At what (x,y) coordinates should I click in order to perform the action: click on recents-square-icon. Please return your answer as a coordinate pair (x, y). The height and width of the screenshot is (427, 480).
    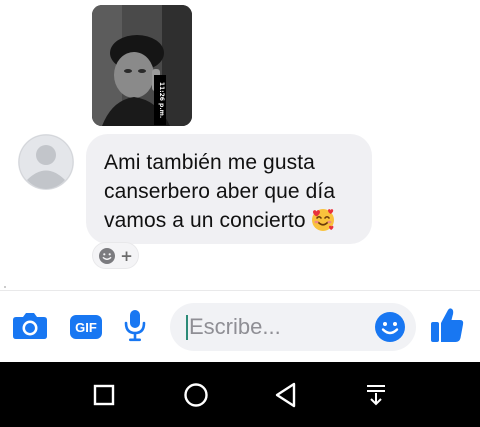
    Looking at the image, I should click on (104, 397).